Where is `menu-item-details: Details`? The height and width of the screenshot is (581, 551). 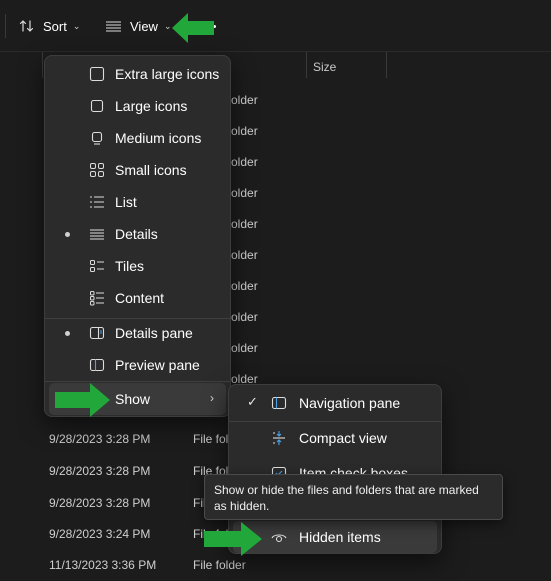
menu-item-details: Details is located at coordinates (137, 234).